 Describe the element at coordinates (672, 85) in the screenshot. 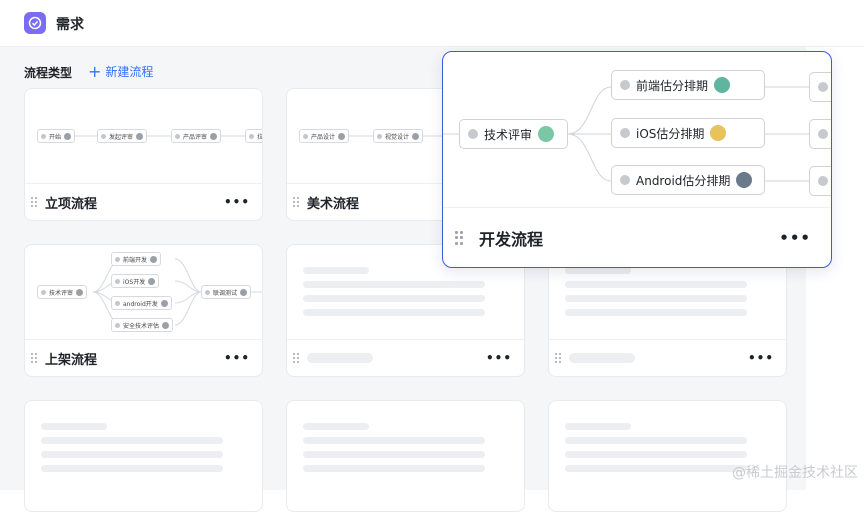

I see `node-label: 前端估分排期` at that location.